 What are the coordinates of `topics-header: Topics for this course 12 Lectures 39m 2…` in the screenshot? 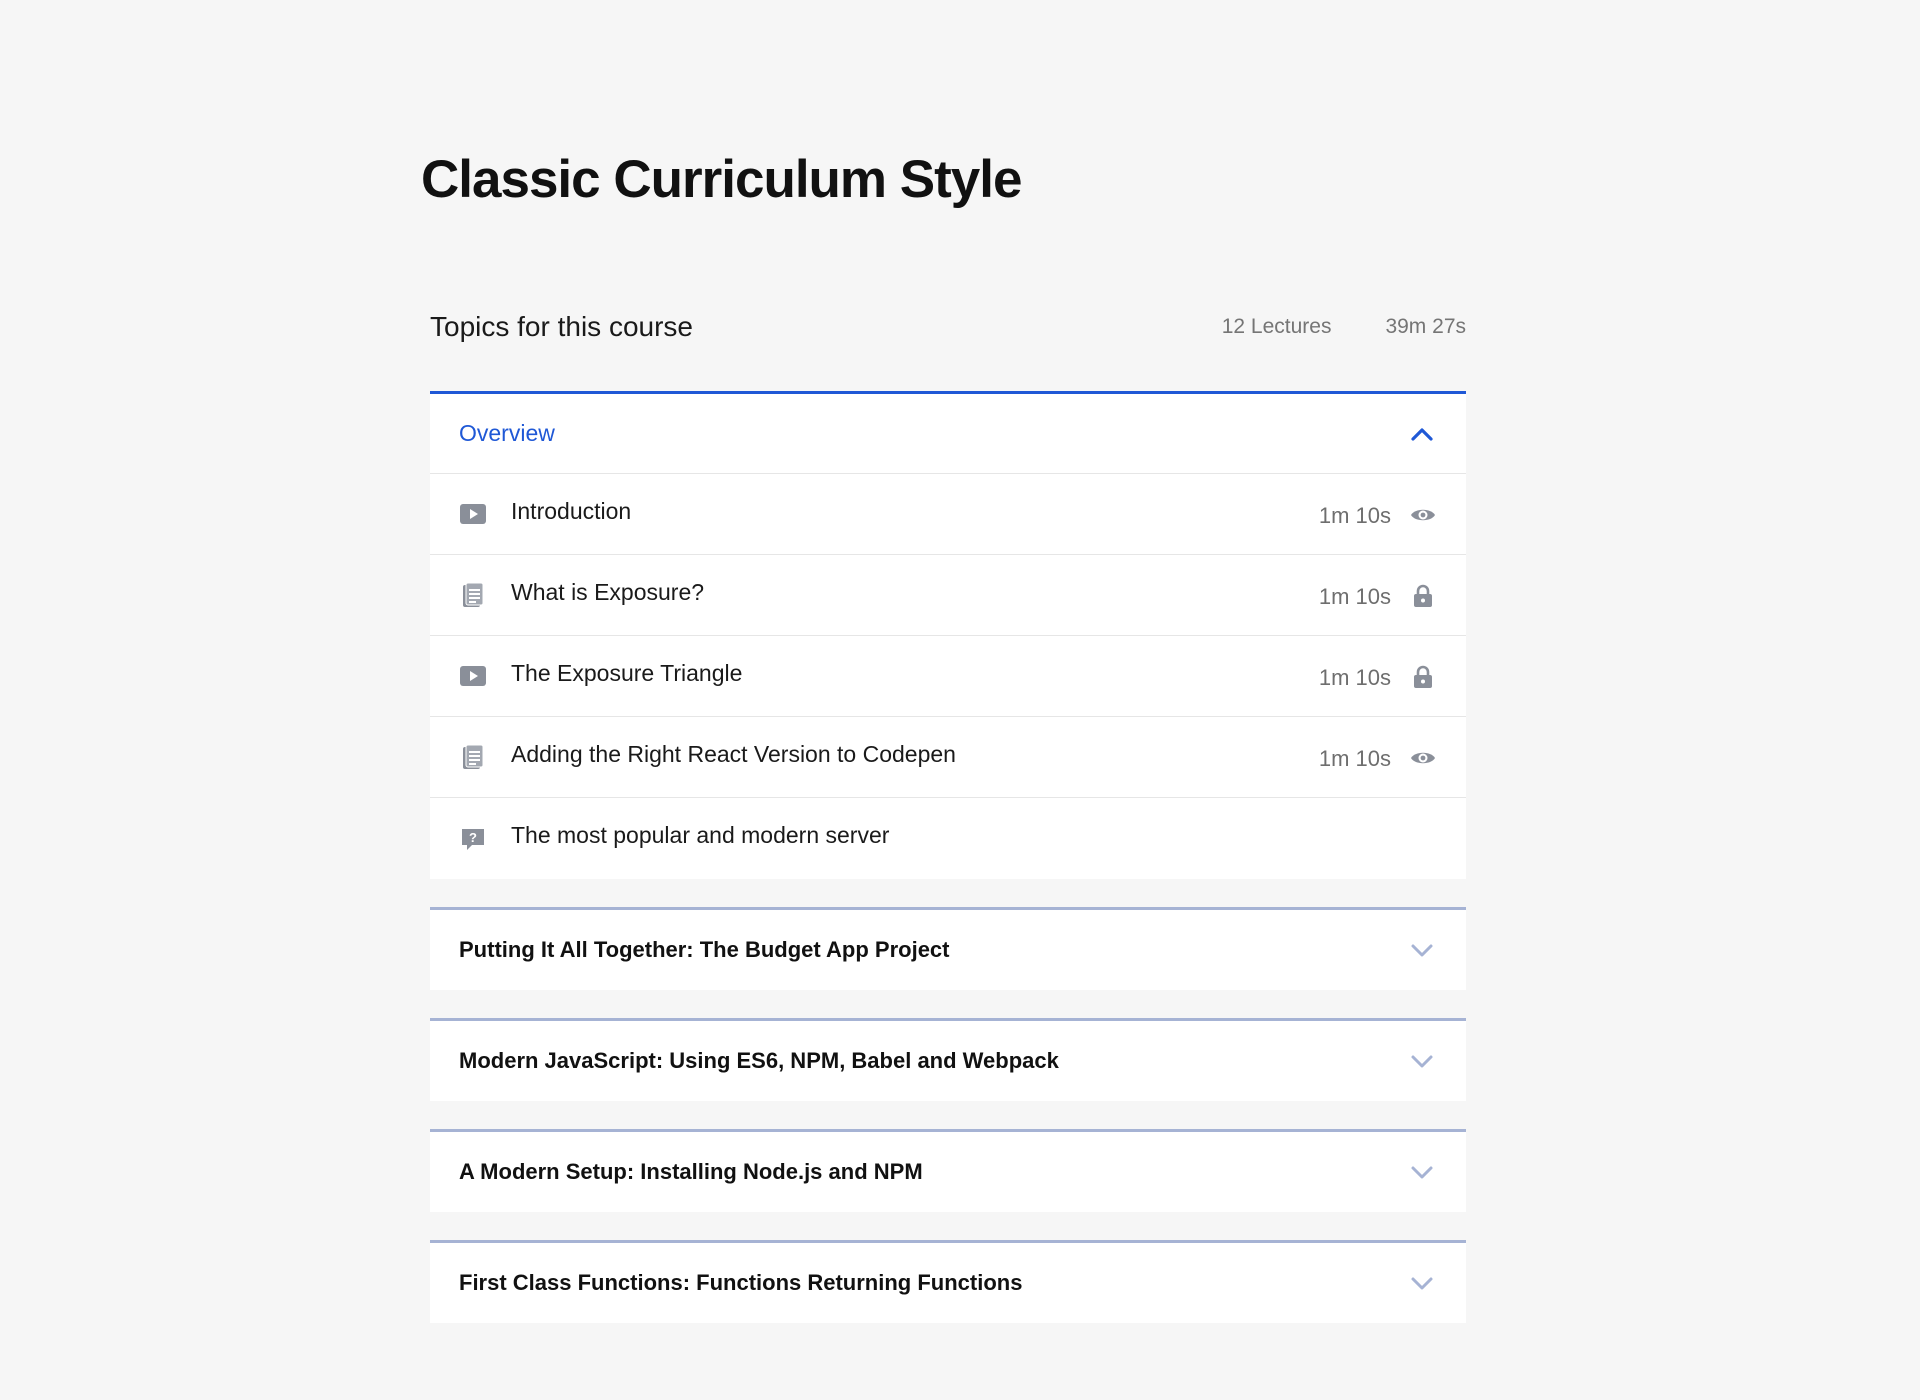 It's located at (948, 327).